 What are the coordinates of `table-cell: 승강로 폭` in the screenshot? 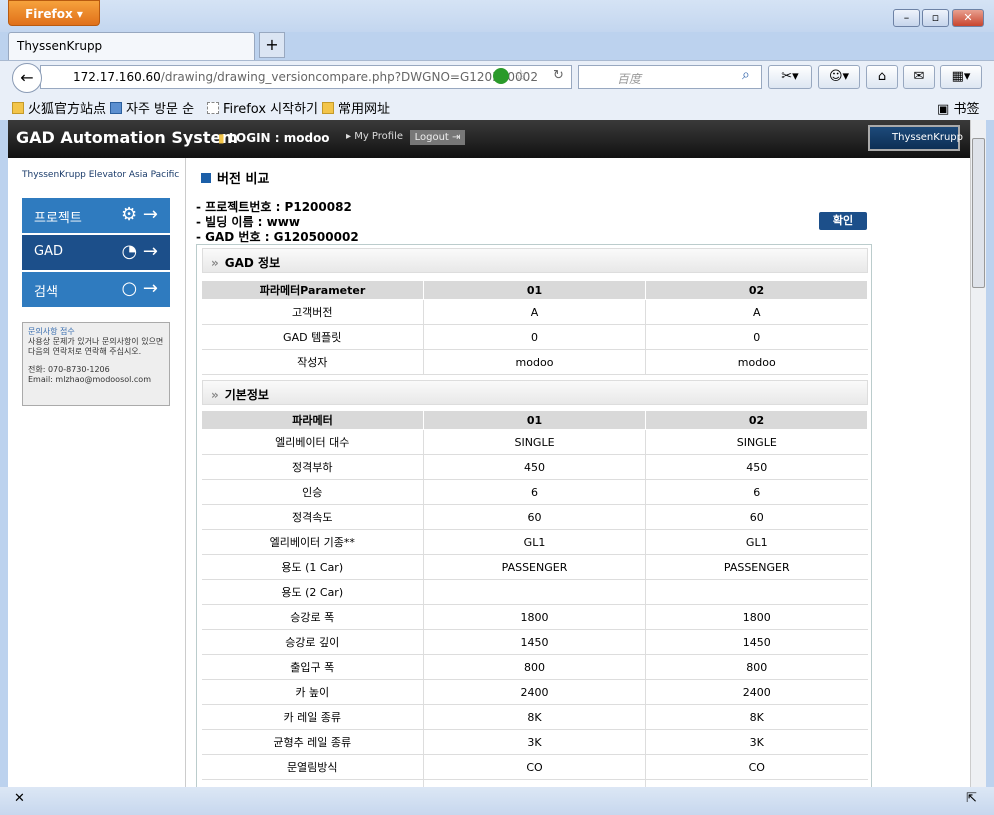 It's located at (312, 617).